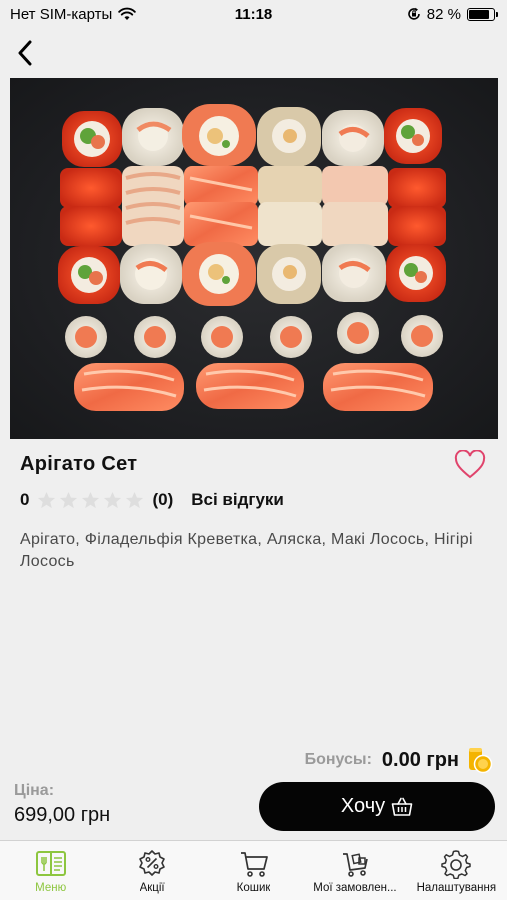 Image resolution: width=507 pixels, height=900 pixels. What do you see at coordinates (456, 888) in the screenshot?
I see `tab-label: Налаштування` at bounding box center [456, 888].